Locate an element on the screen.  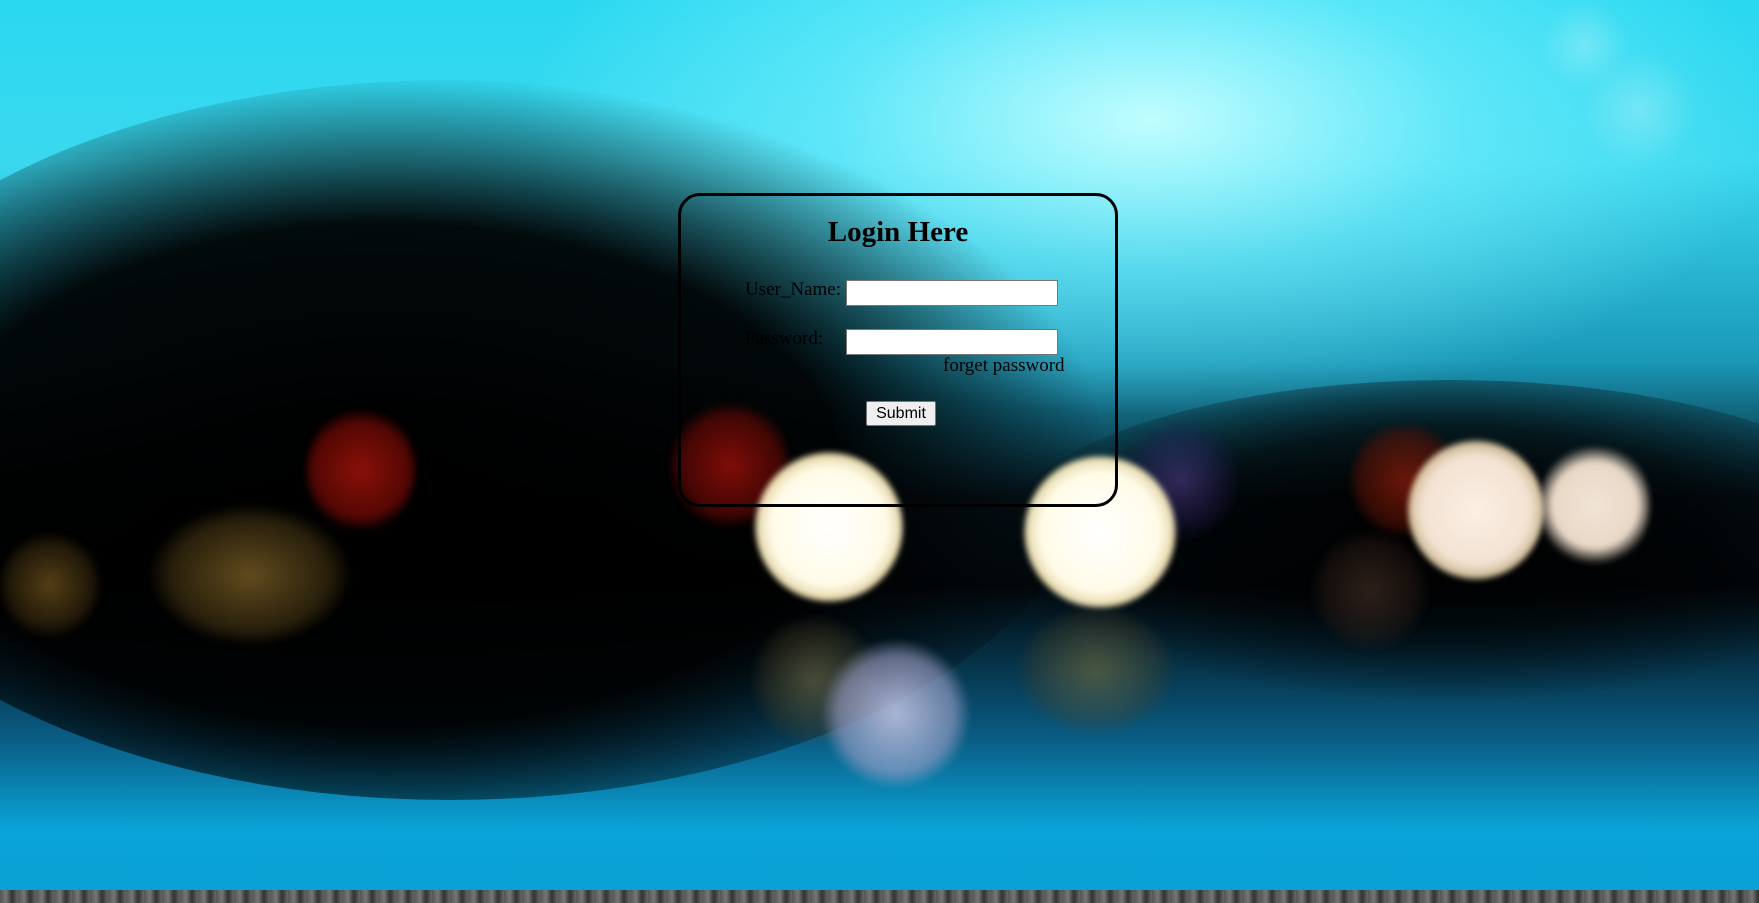
submit-button: Submit is located at coordinates (901, 413).